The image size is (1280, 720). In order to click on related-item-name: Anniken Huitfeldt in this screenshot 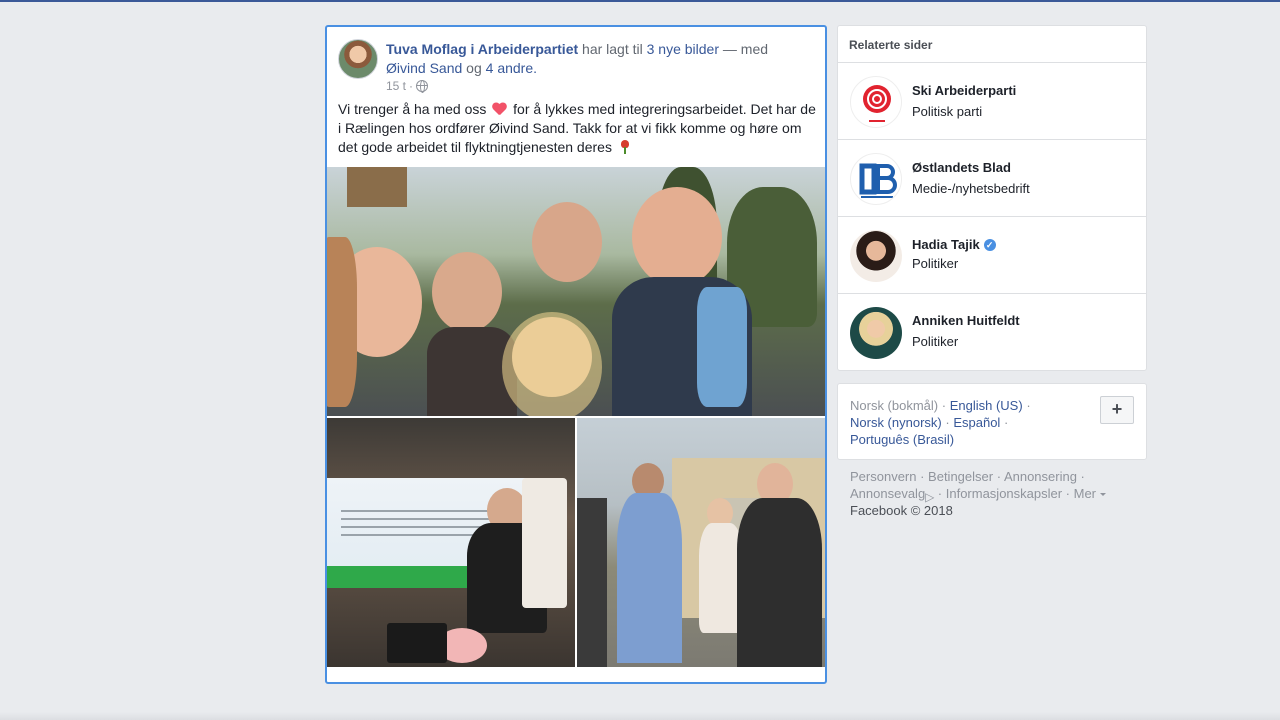, I will do `click(966, 320)`.